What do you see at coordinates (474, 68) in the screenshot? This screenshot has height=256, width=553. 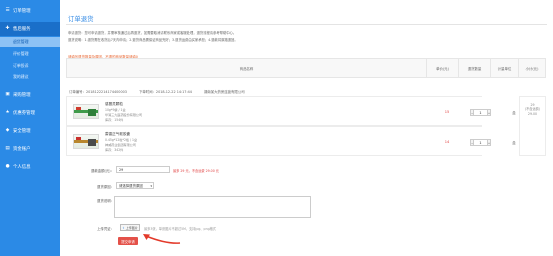 I see `column-header-qty: 退货数量` at bounding box center [474, 68].